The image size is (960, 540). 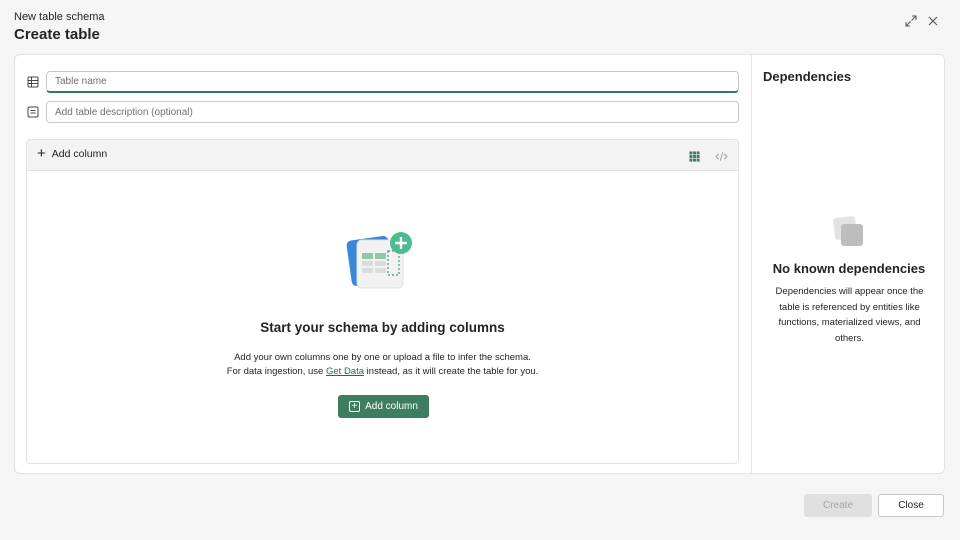 What do you see at coordinates (41, 153) in the screenshot?
I see `plus-icon: +` at bounding box center [41, 153].